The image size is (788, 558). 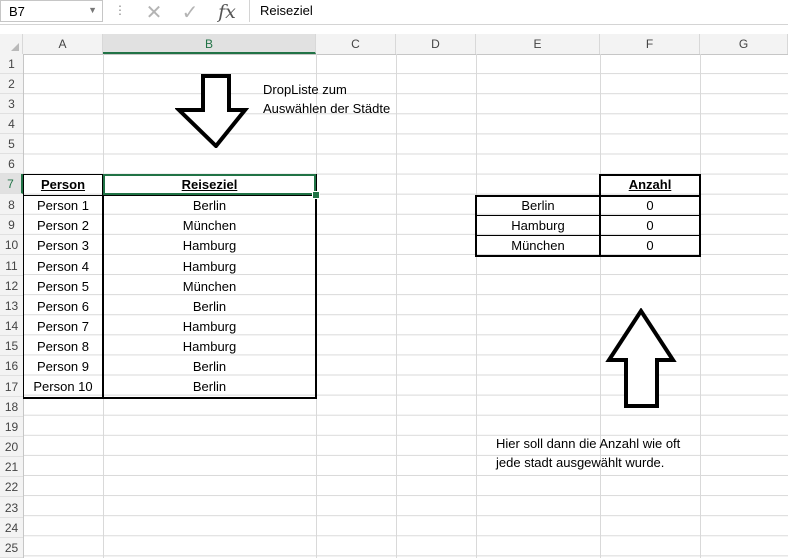 What do you see at coordinates (538, 226) in the screenshot?
I see `cell-city: Hamburg` at bounding box center [538, 226].